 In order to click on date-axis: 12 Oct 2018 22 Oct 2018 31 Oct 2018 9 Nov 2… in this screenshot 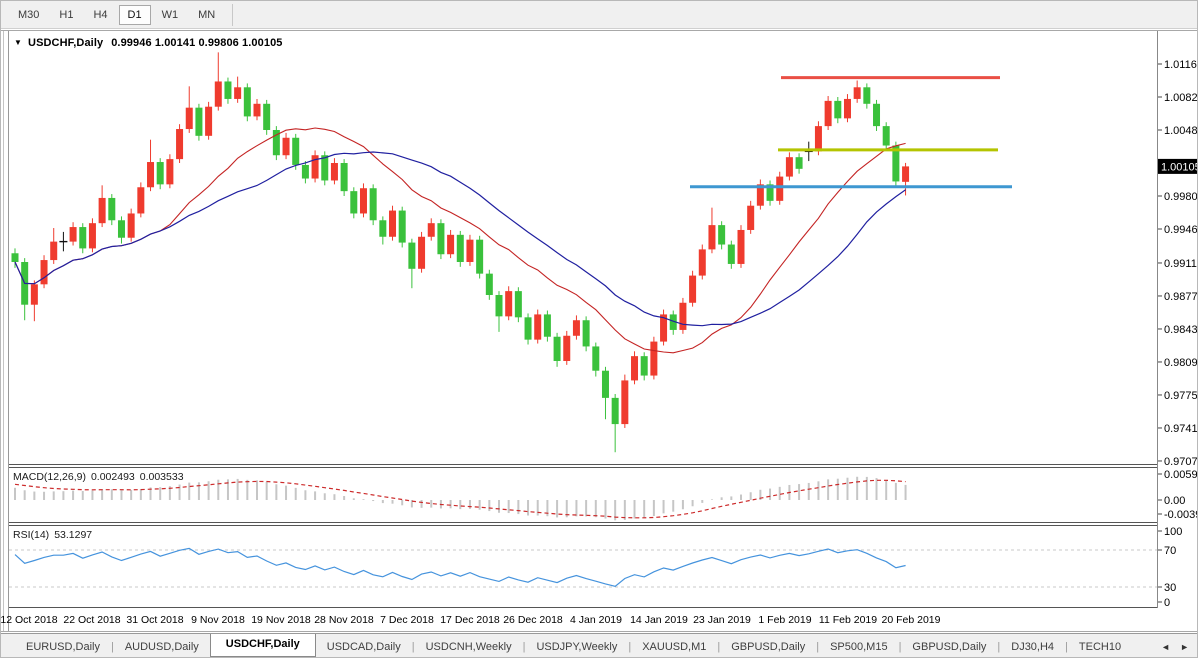, I will do `click(471, 620)`.